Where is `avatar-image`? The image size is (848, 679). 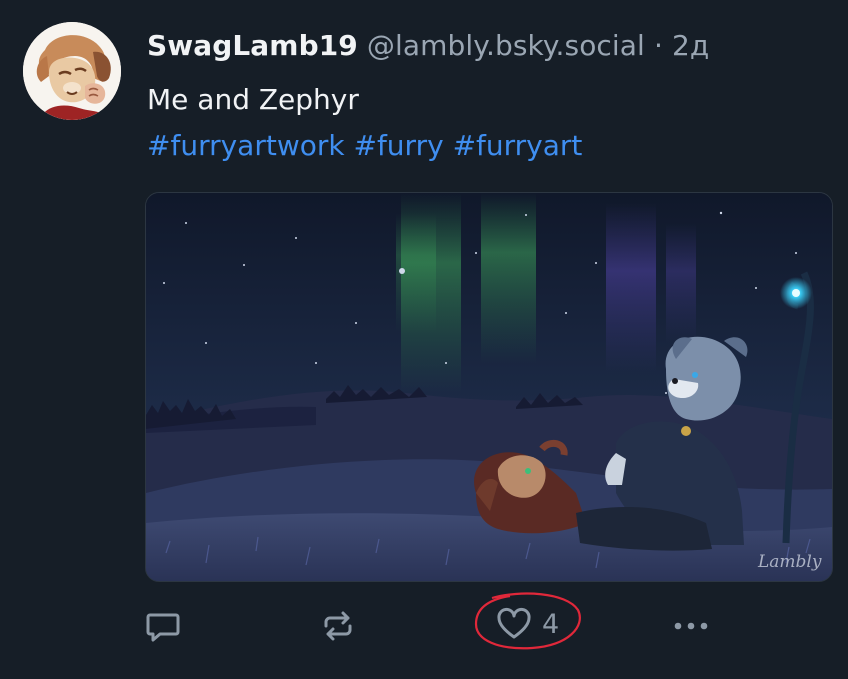 avatar-image is located at coordinates (72, 71).